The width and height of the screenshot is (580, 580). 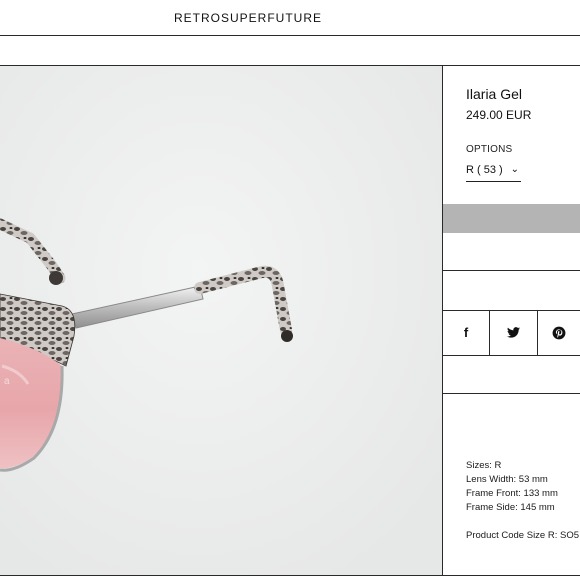 I want to click on share-row: f, so click(x=511, y=332).